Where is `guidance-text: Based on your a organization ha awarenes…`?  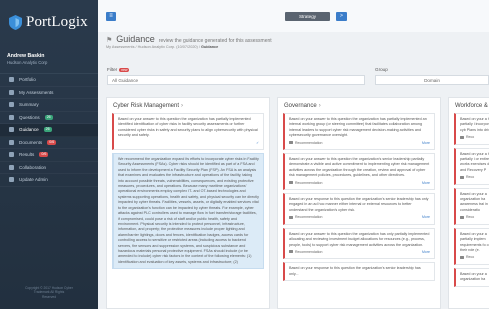 guidance-text: Based on your a organization ha awarenes… is located at coordinates (474, 201).